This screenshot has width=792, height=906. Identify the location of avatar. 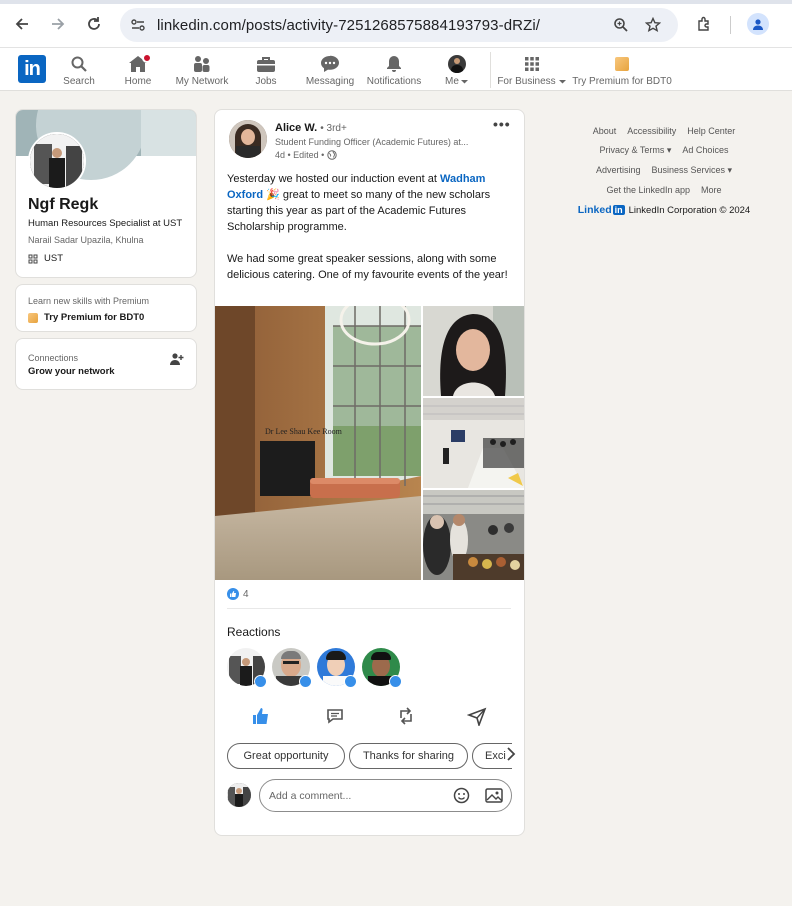
(457, 64).